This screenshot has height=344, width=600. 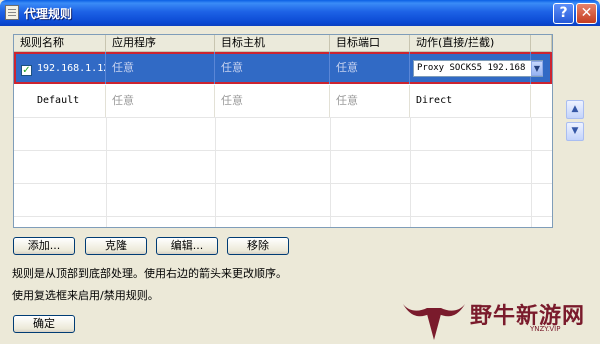 I want to click on remove-button: 移除, so click(x=258, y=246).